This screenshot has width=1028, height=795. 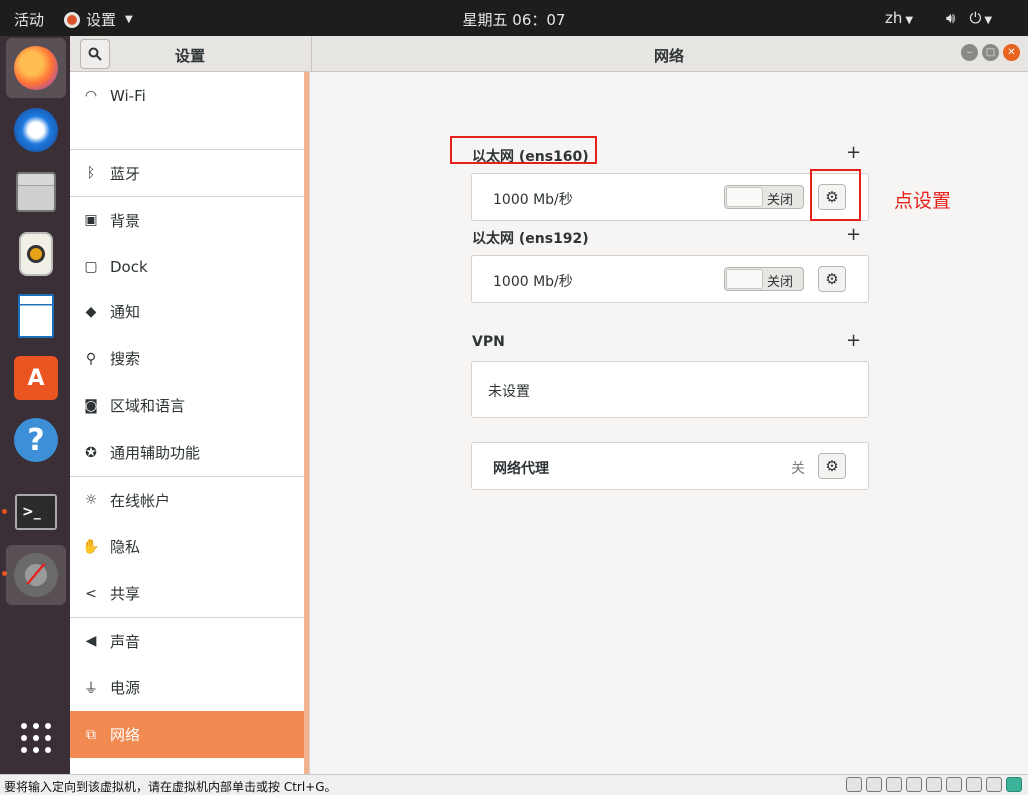 What do you see at coordinates (36, 512) in the screenshot?
I see `terminal-launcher: >_` at bounding box center [36, 512].